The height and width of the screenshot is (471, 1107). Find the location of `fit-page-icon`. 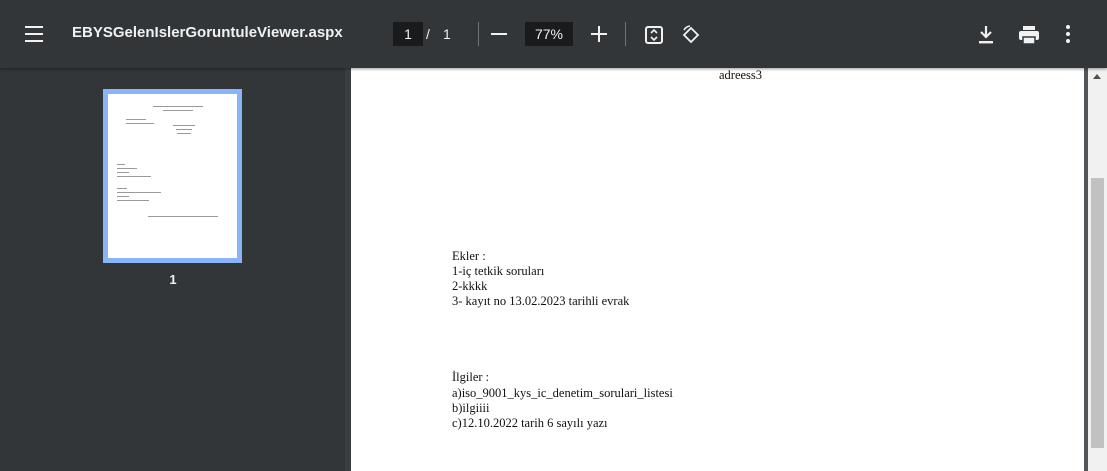

fit-page-icon is located at coordinates (654, 35).